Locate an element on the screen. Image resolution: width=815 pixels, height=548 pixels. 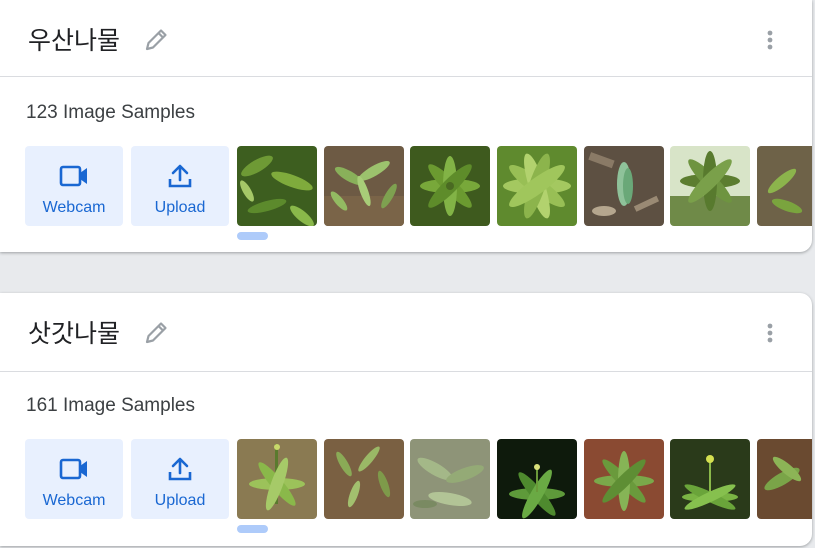
card-header: 우산나물 is located at coordinates (406, 38).